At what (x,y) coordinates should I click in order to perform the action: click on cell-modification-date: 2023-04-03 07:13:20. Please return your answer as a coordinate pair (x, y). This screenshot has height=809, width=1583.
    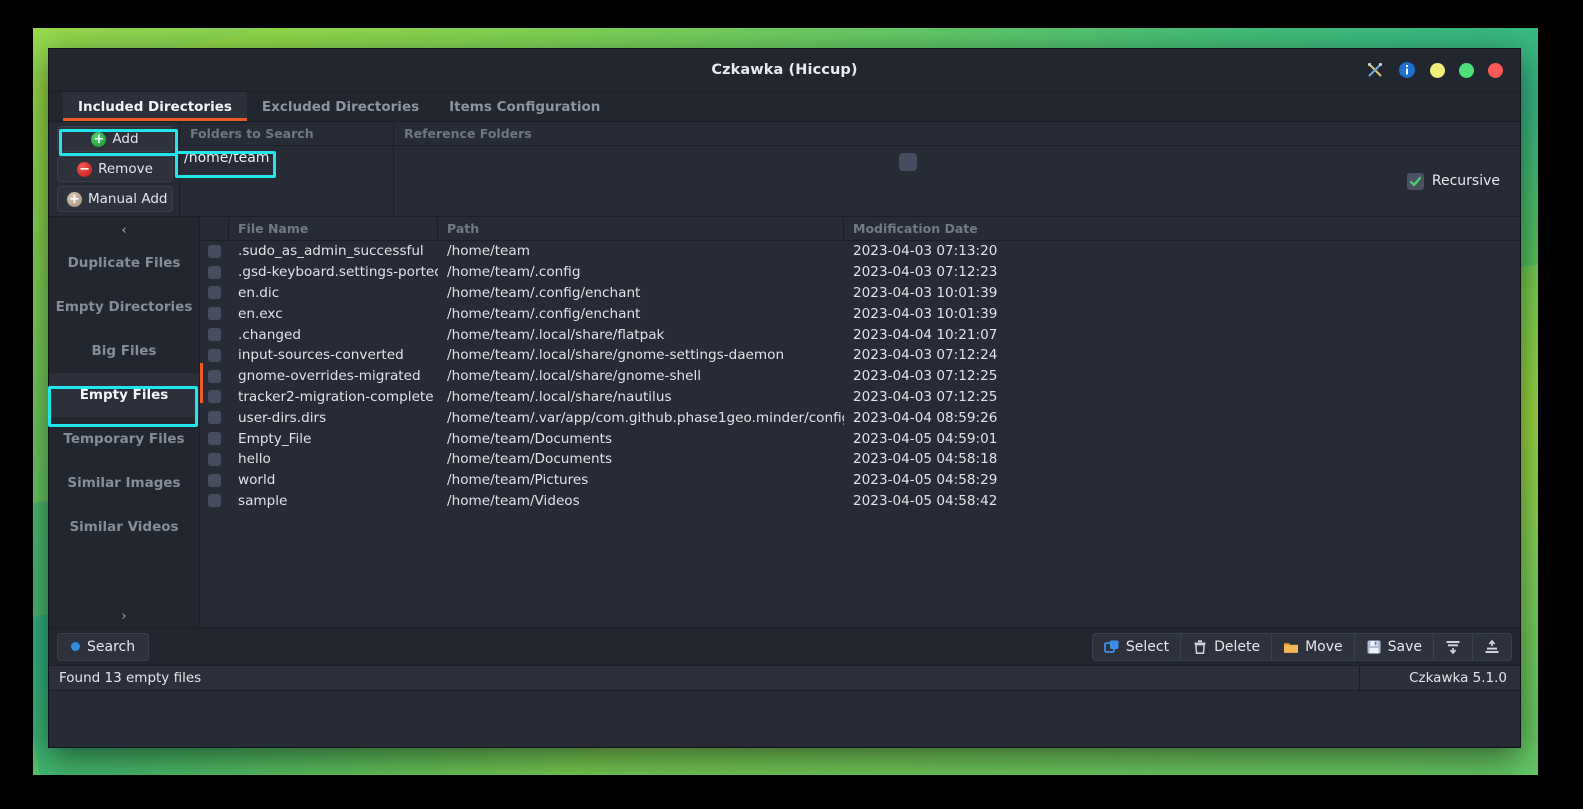
    Looking at the image, I should click on (925, 251).